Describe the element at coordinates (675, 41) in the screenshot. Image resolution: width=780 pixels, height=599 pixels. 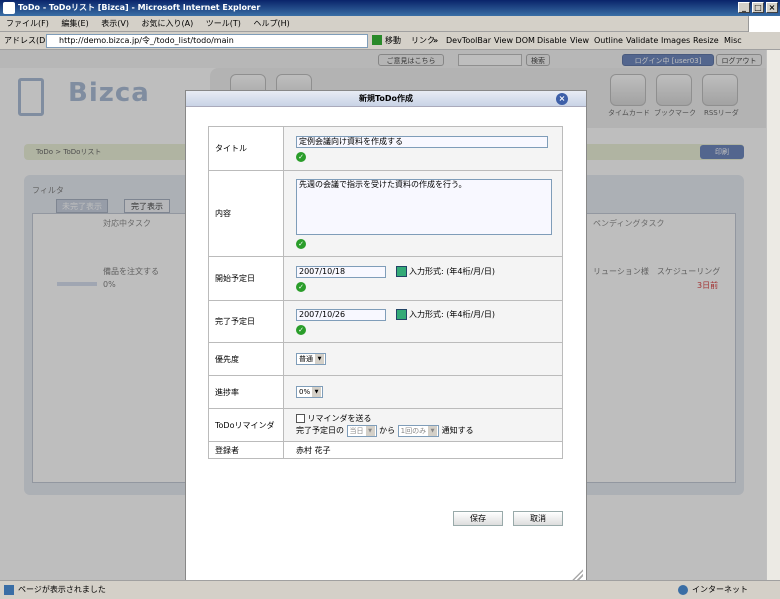
I see `toolbar-images: Images` at that location.